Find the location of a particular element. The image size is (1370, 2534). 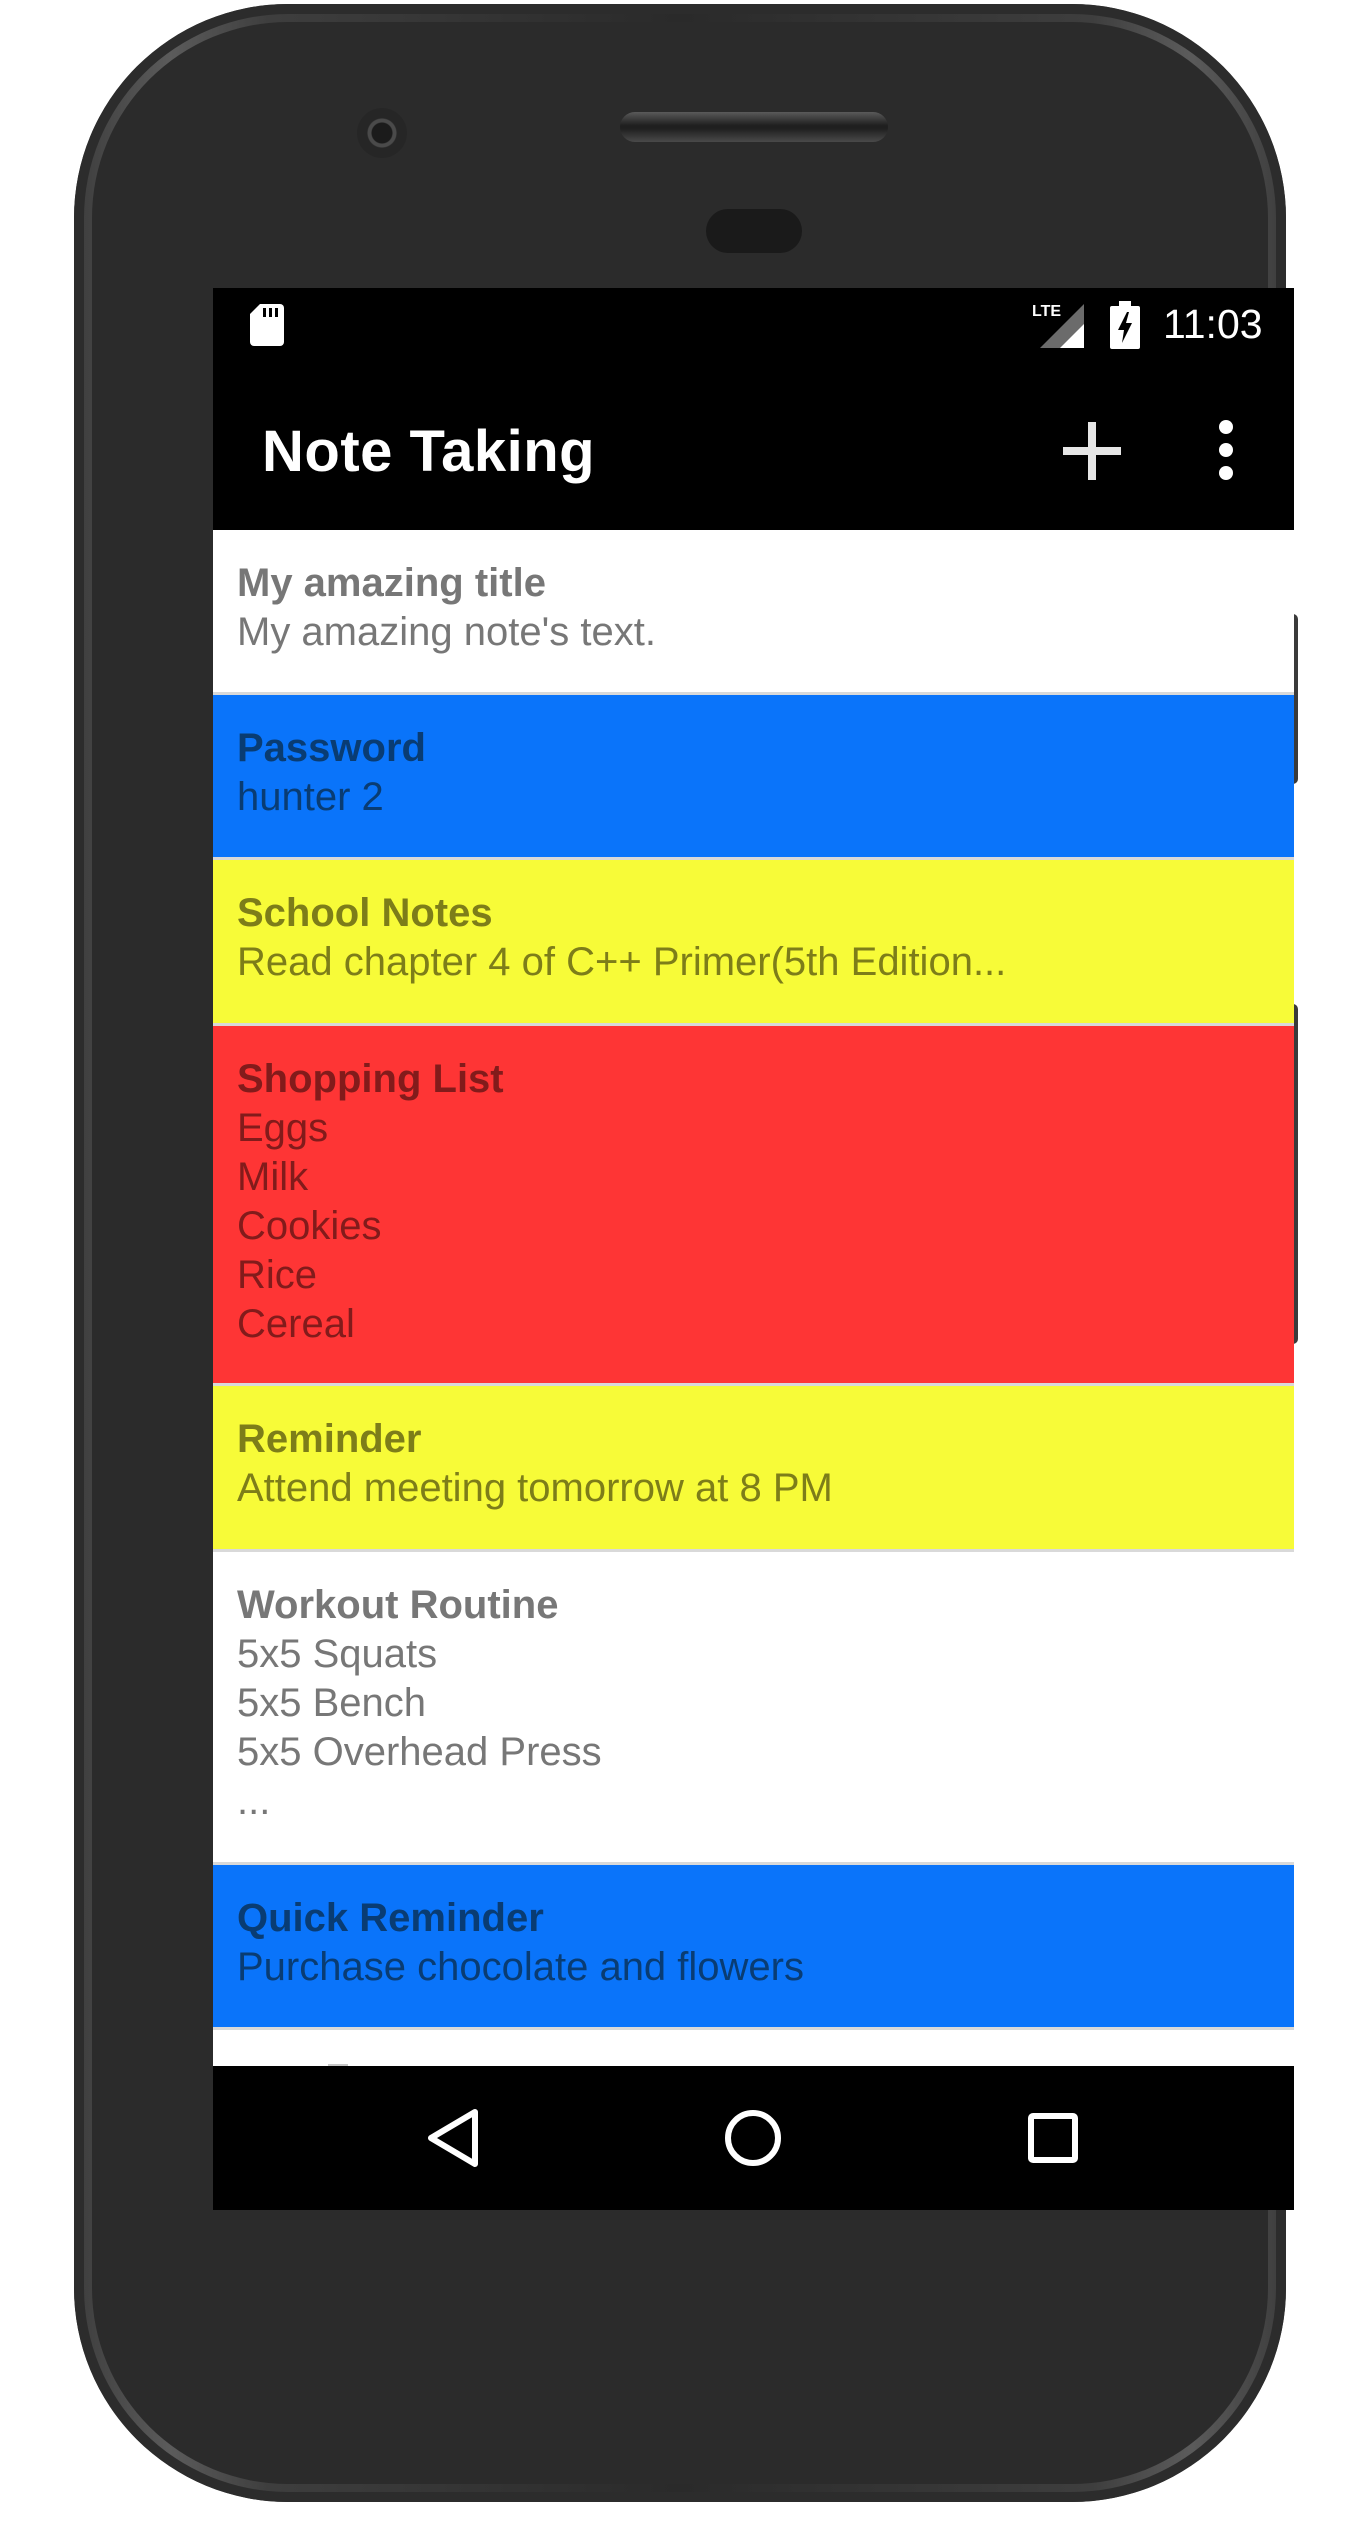

back-icon is located at coordinates (453, 2138).